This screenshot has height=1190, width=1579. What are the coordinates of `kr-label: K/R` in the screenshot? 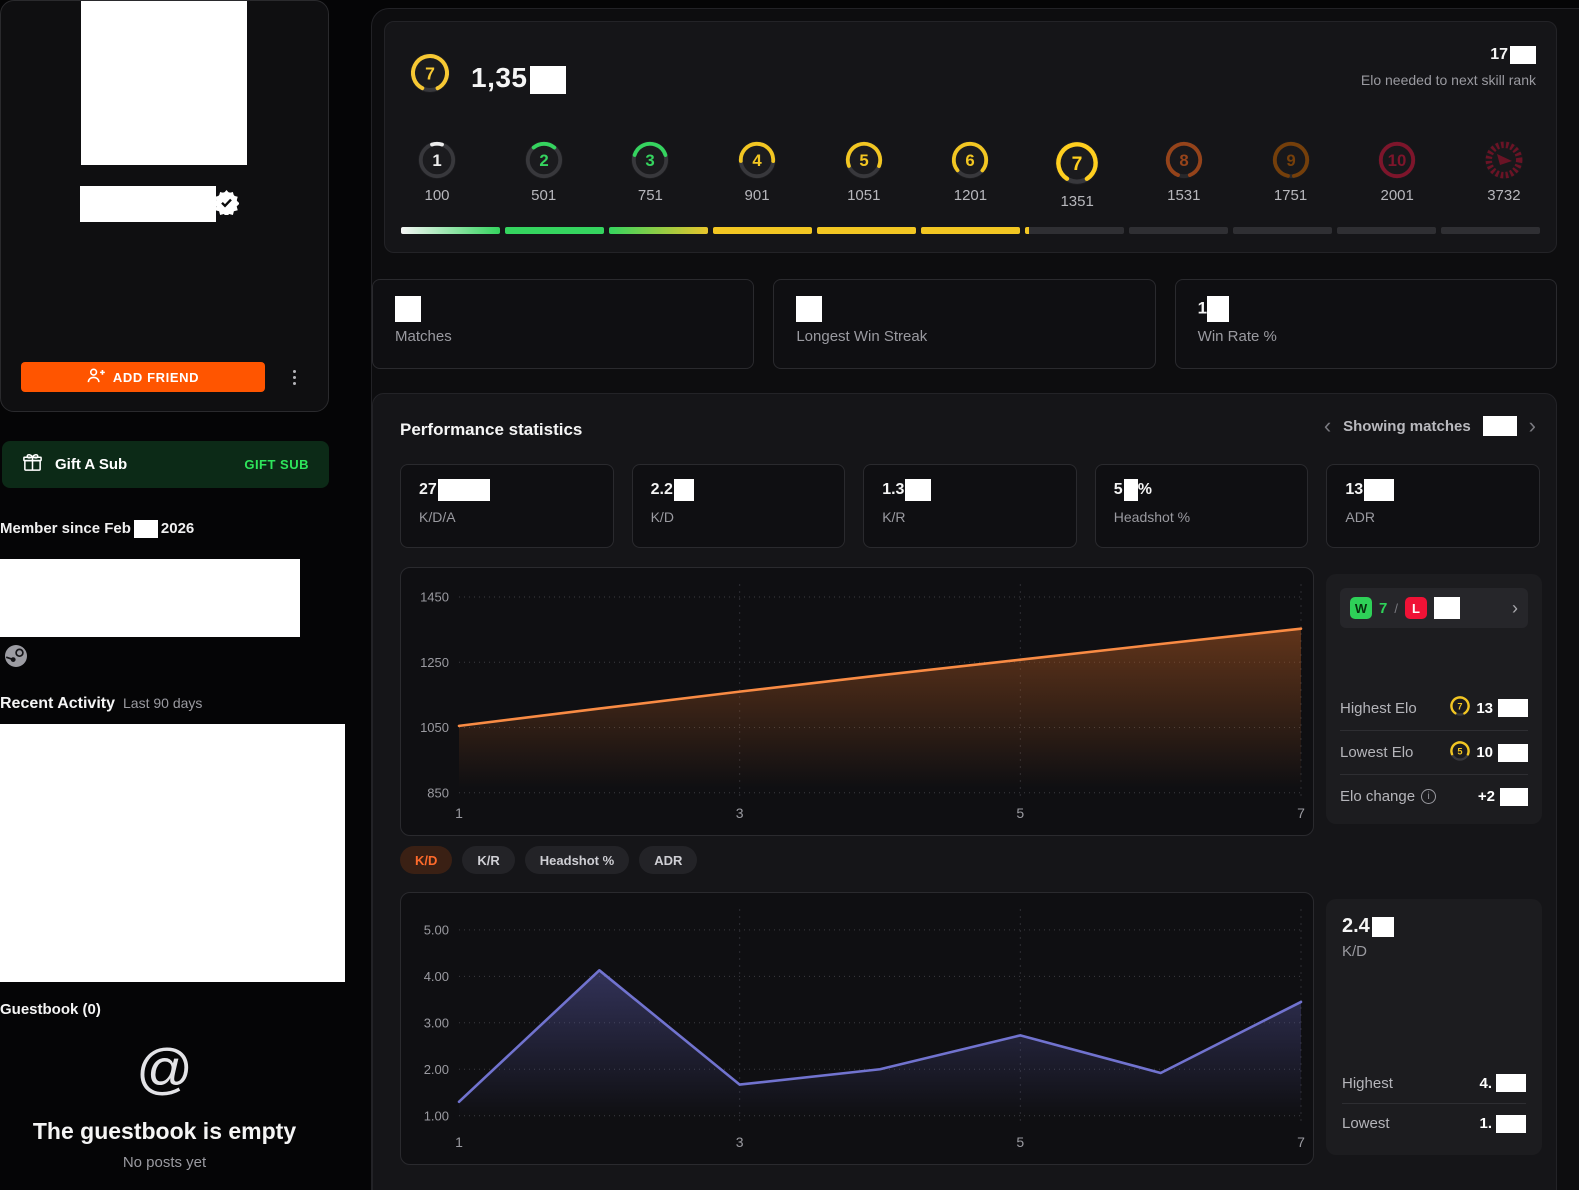 It's located at (894, 517).